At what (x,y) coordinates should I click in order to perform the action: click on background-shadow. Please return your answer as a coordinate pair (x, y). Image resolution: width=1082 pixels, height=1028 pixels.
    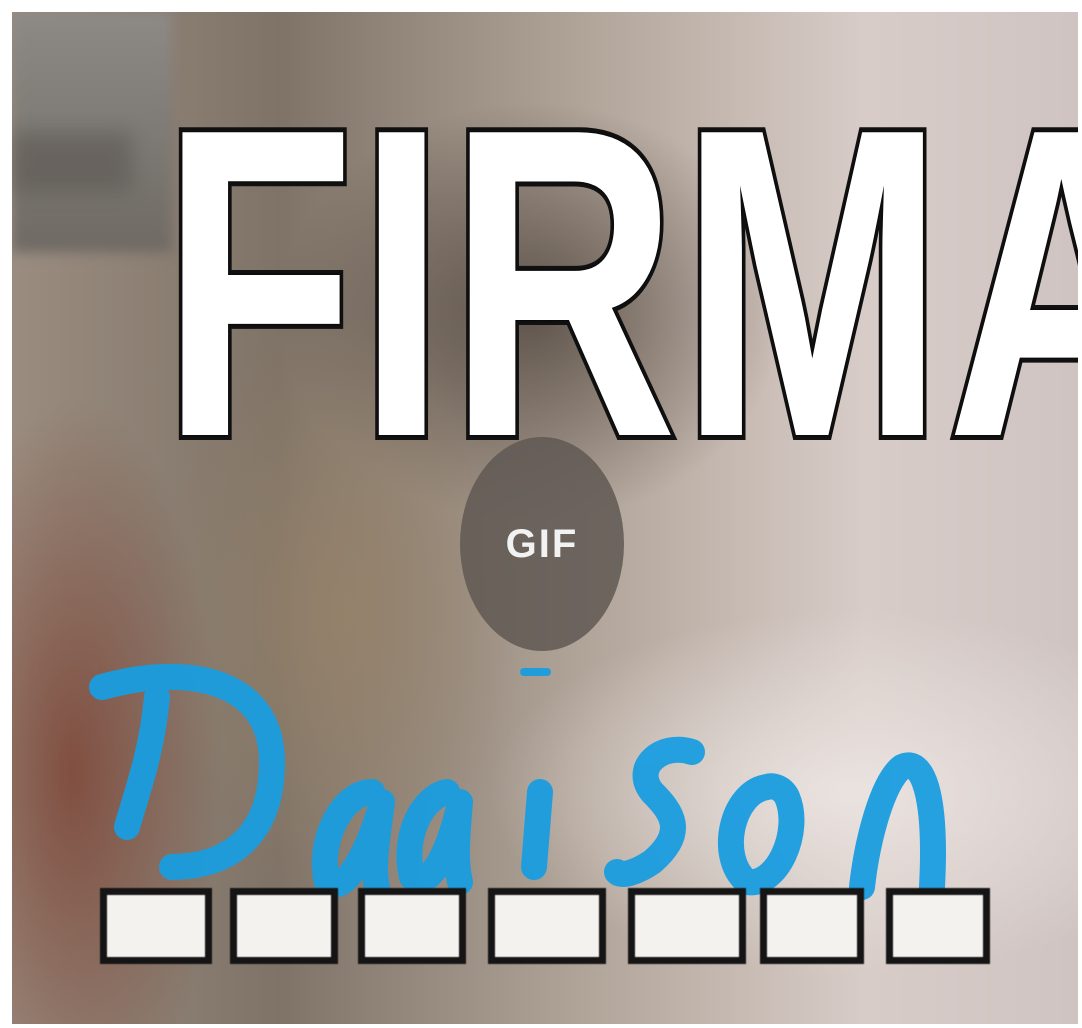
    Looking at the image, I should click on (72, 162).